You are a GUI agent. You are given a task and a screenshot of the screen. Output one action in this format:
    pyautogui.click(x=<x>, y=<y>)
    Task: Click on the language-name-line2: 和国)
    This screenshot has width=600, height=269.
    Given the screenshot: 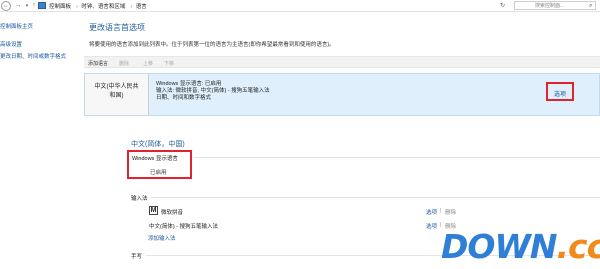 What is the action you would take?
    pyautogui.click(x=116, y=96)
    